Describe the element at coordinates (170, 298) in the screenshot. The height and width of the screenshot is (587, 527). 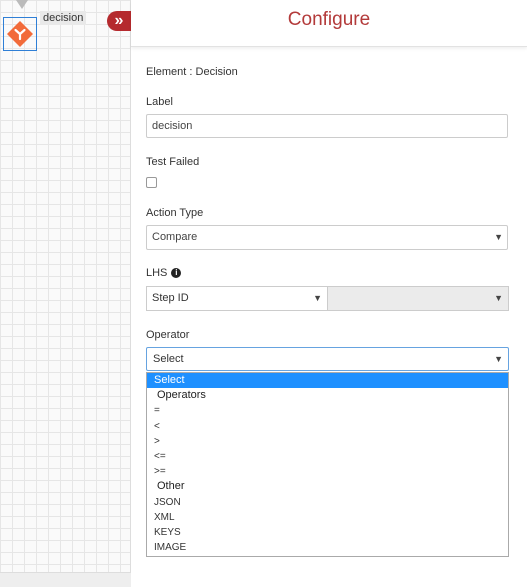
I see `lhs-type-value: Step ID` at that location.